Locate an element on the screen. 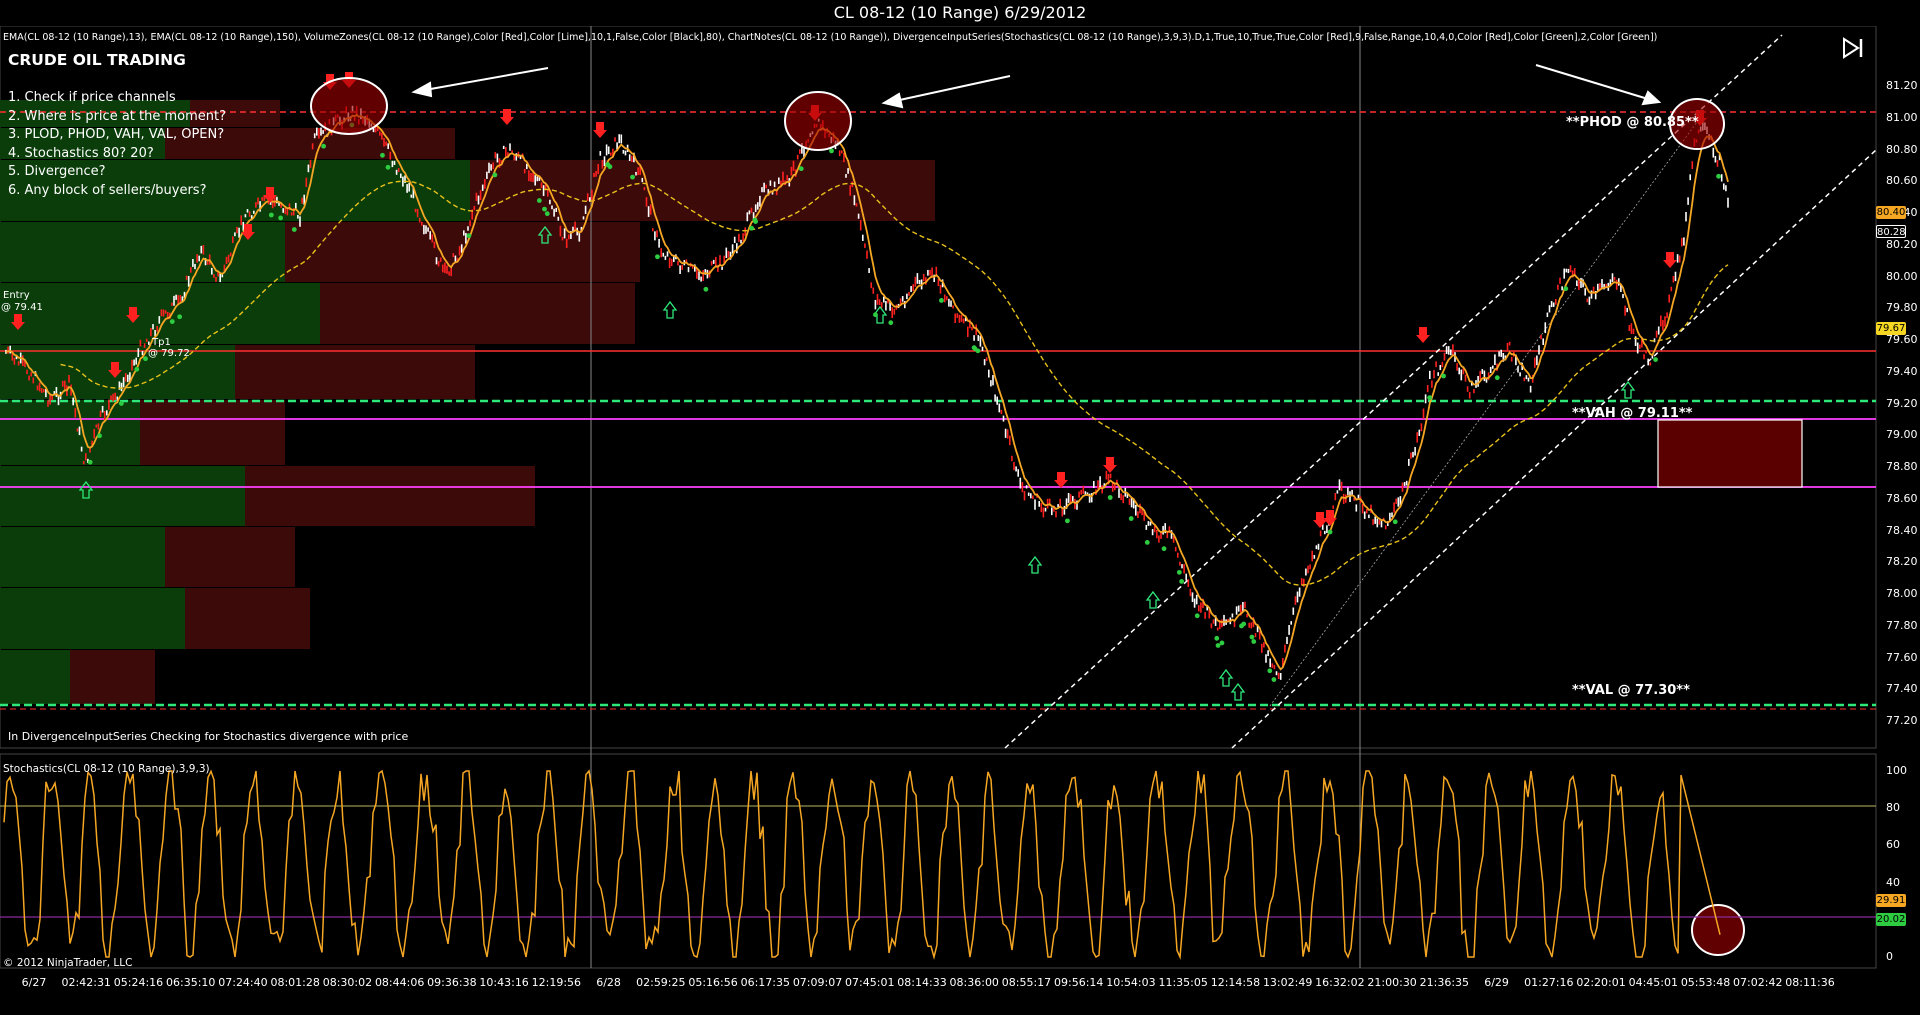 This screenshot has height=1015, width=1920. price-tick: 81.20 is located at coordinates (1902, 85).